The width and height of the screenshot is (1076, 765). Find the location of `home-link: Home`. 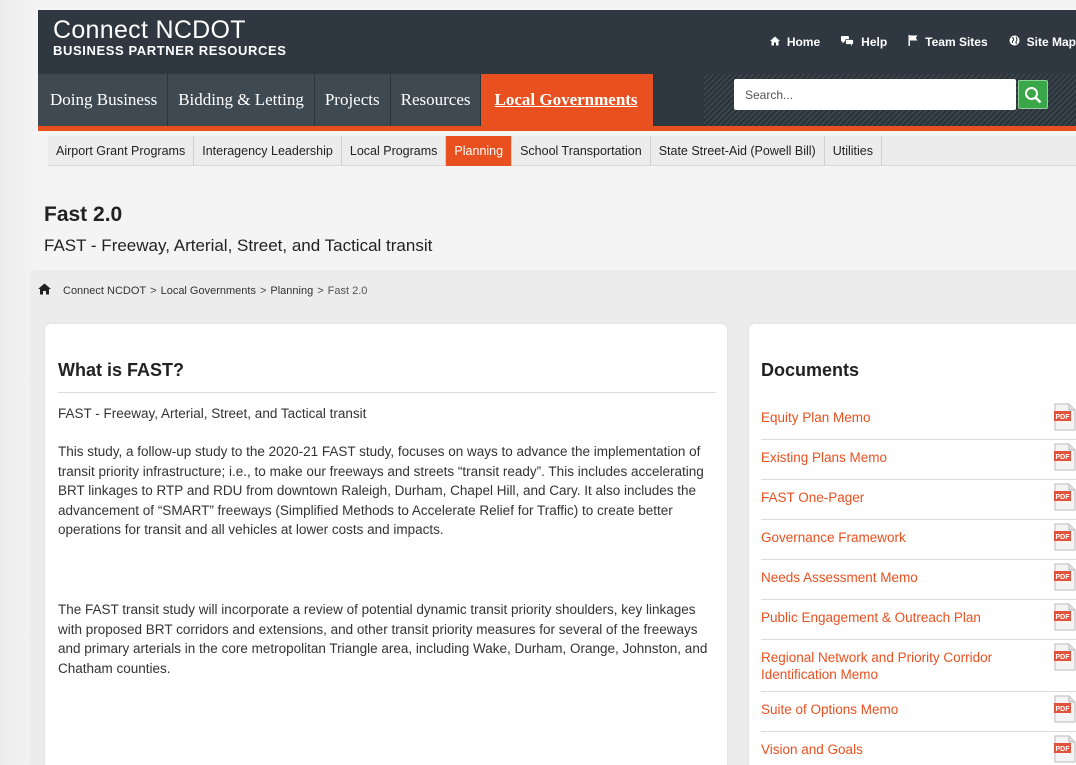

home-link: Home is located at coordinates (795, 42).